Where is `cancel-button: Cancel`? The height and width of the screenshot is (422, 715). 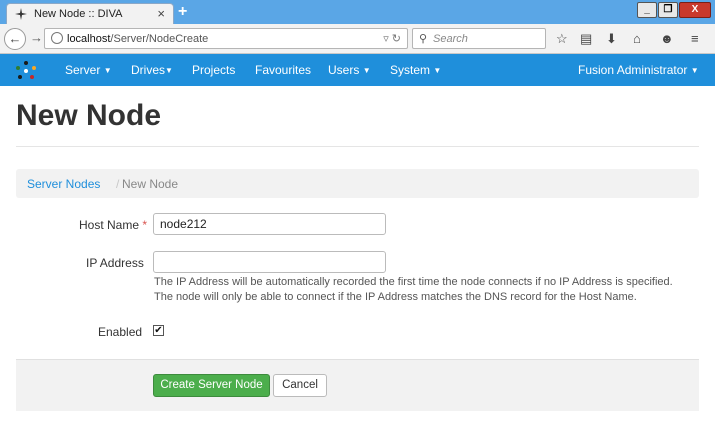
cancel-button: Cancel is located at coordinates (300, 385).